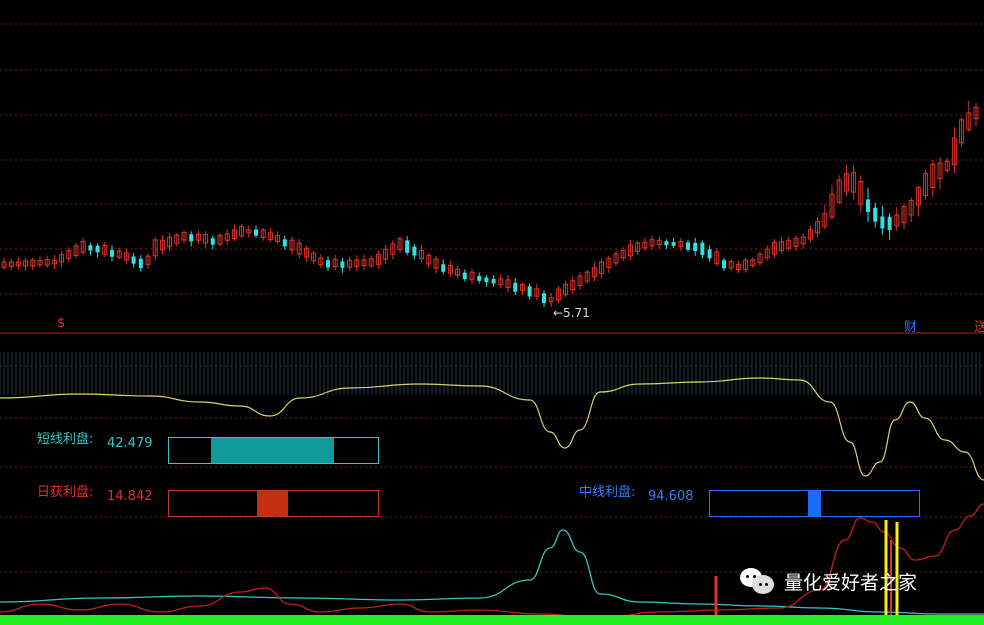 This screenshot has width=984, height=625. I want to click on green-baseline, so click(492, 620).